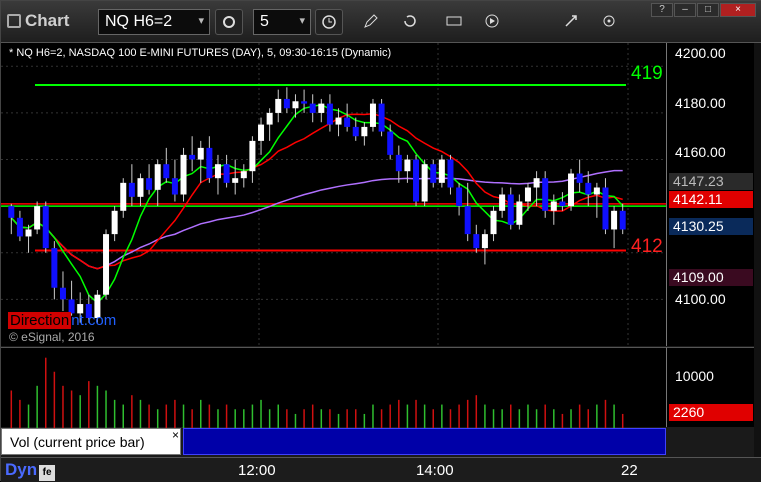 Image resolution: width=761 pixels, height=482 pixels. I want to click on y-tick: 4100.00, so click(700, 299).